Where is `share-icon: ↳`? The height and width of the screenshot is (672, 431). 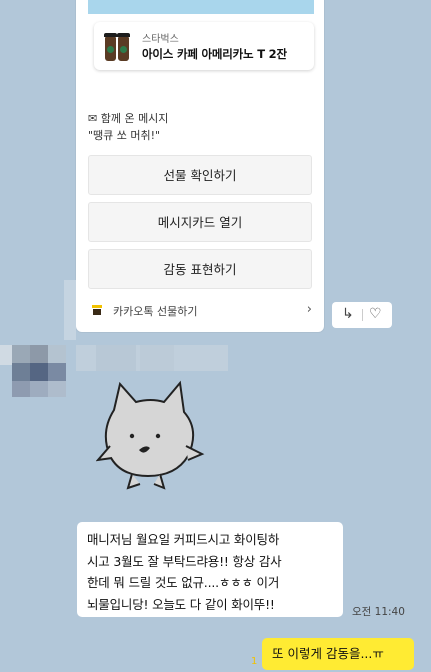 share-icon: ↳ is located at coordinates (348, 314).